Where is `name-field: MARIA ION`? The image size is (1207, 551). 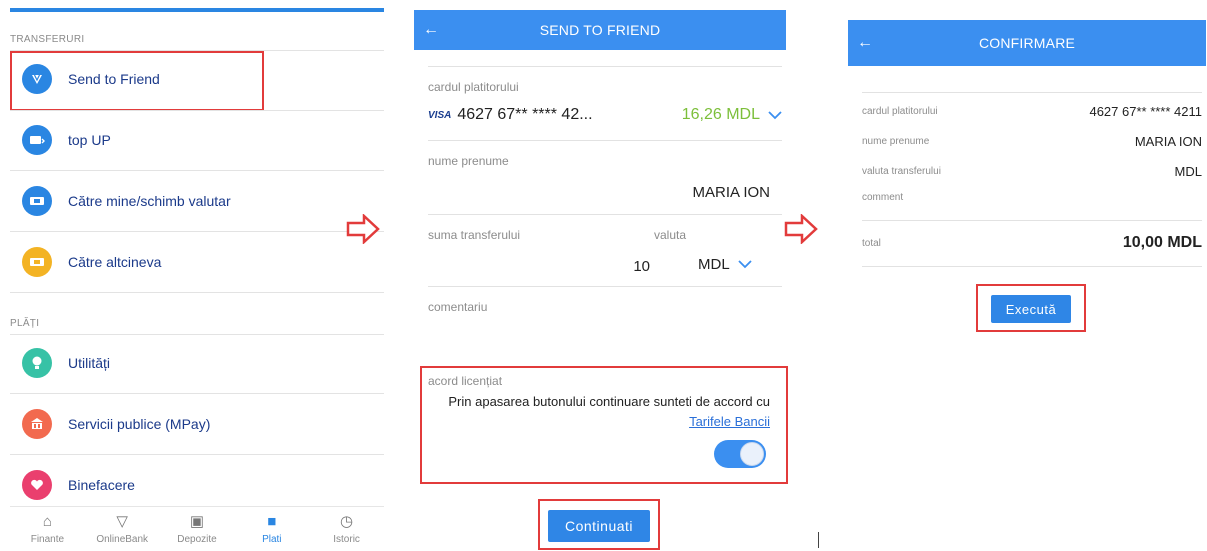 name-field: MARIA ION is located at coordinates (599, 192).